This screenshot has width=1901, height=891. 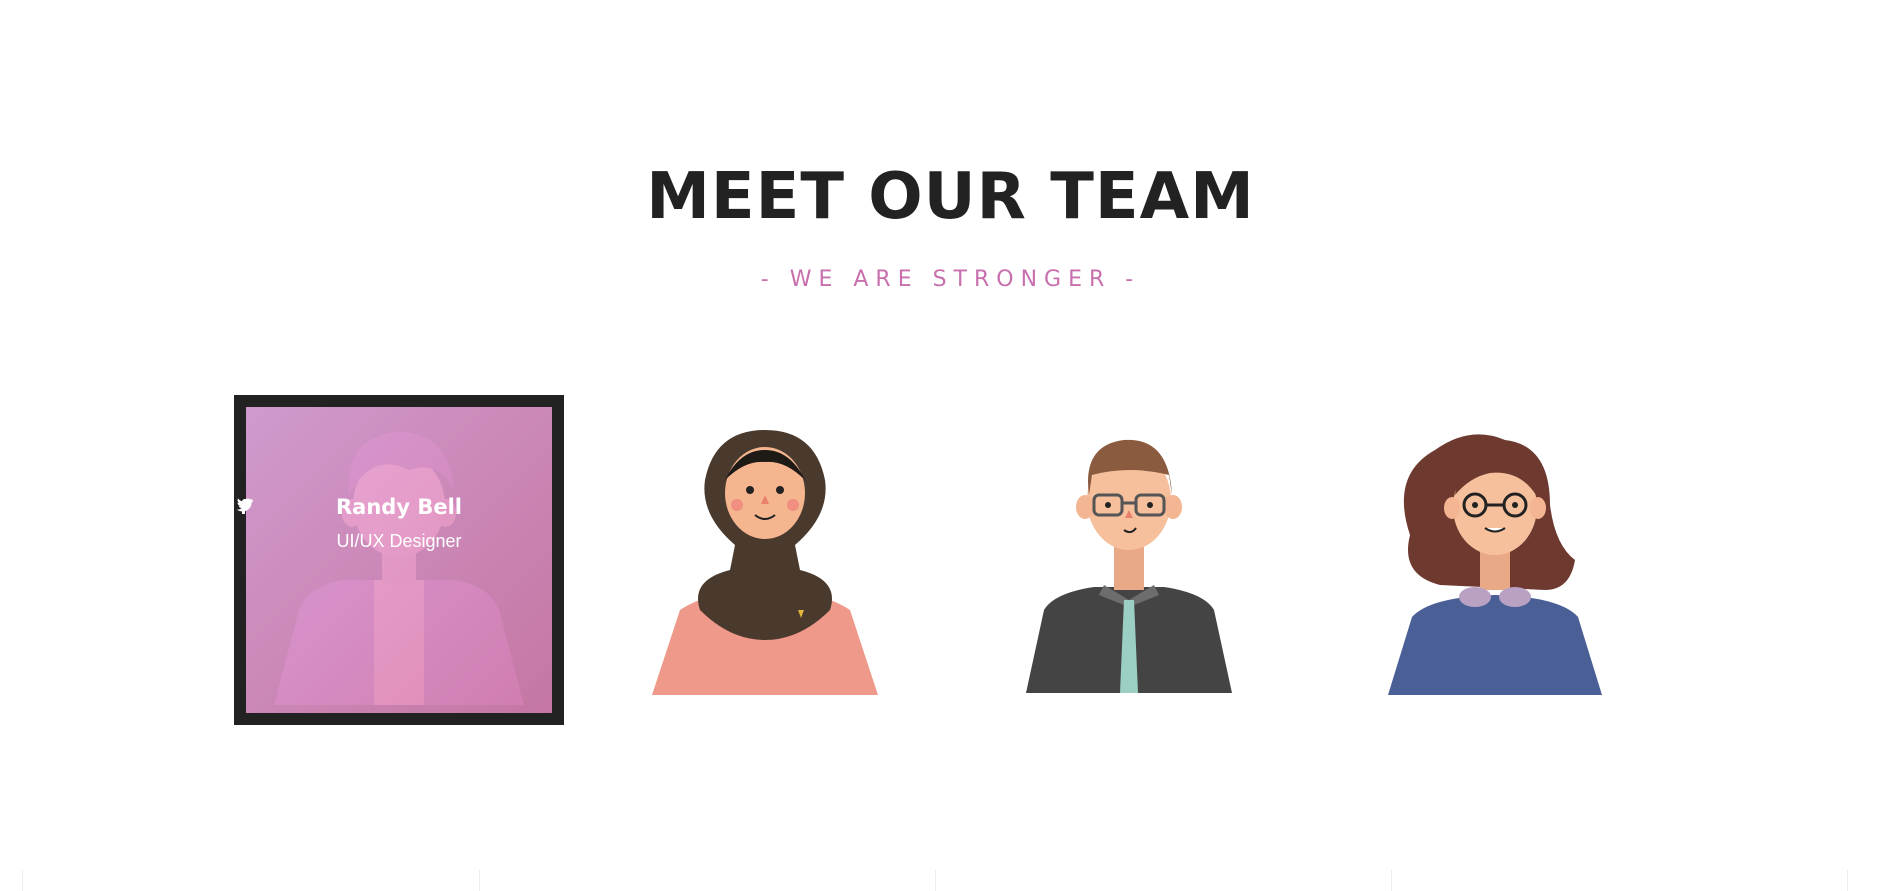 I want to click on woman-glasses-avatar, so click(x=1495, y=564).